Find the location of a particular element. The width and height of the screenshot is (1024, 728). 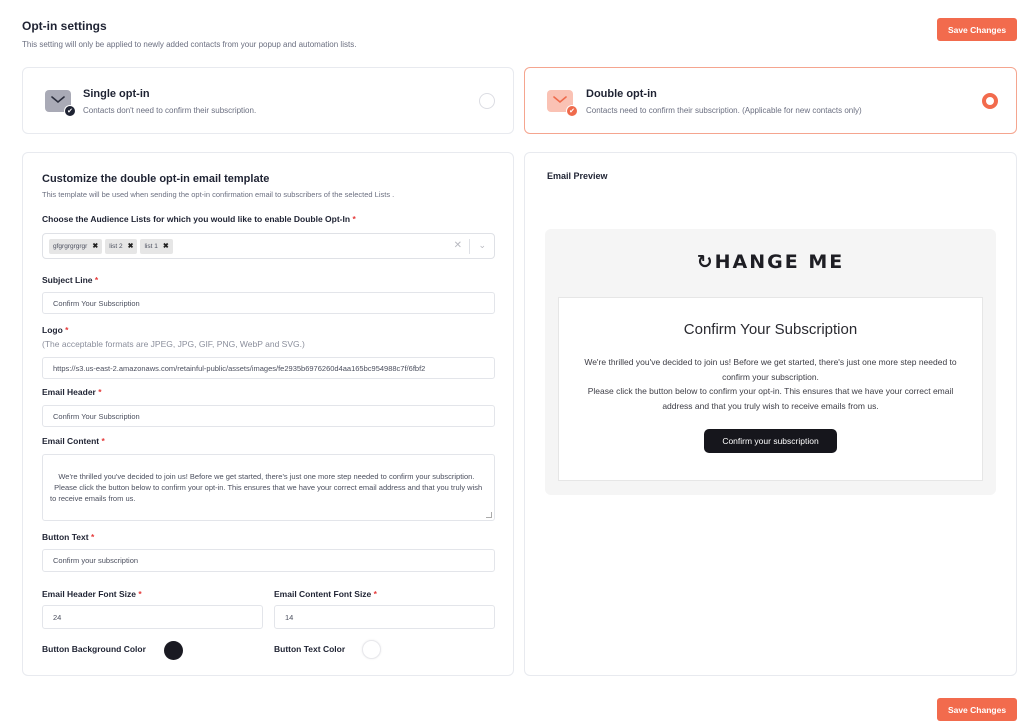

label-text: Email Header Font Size is located at coordinates (89, 594).